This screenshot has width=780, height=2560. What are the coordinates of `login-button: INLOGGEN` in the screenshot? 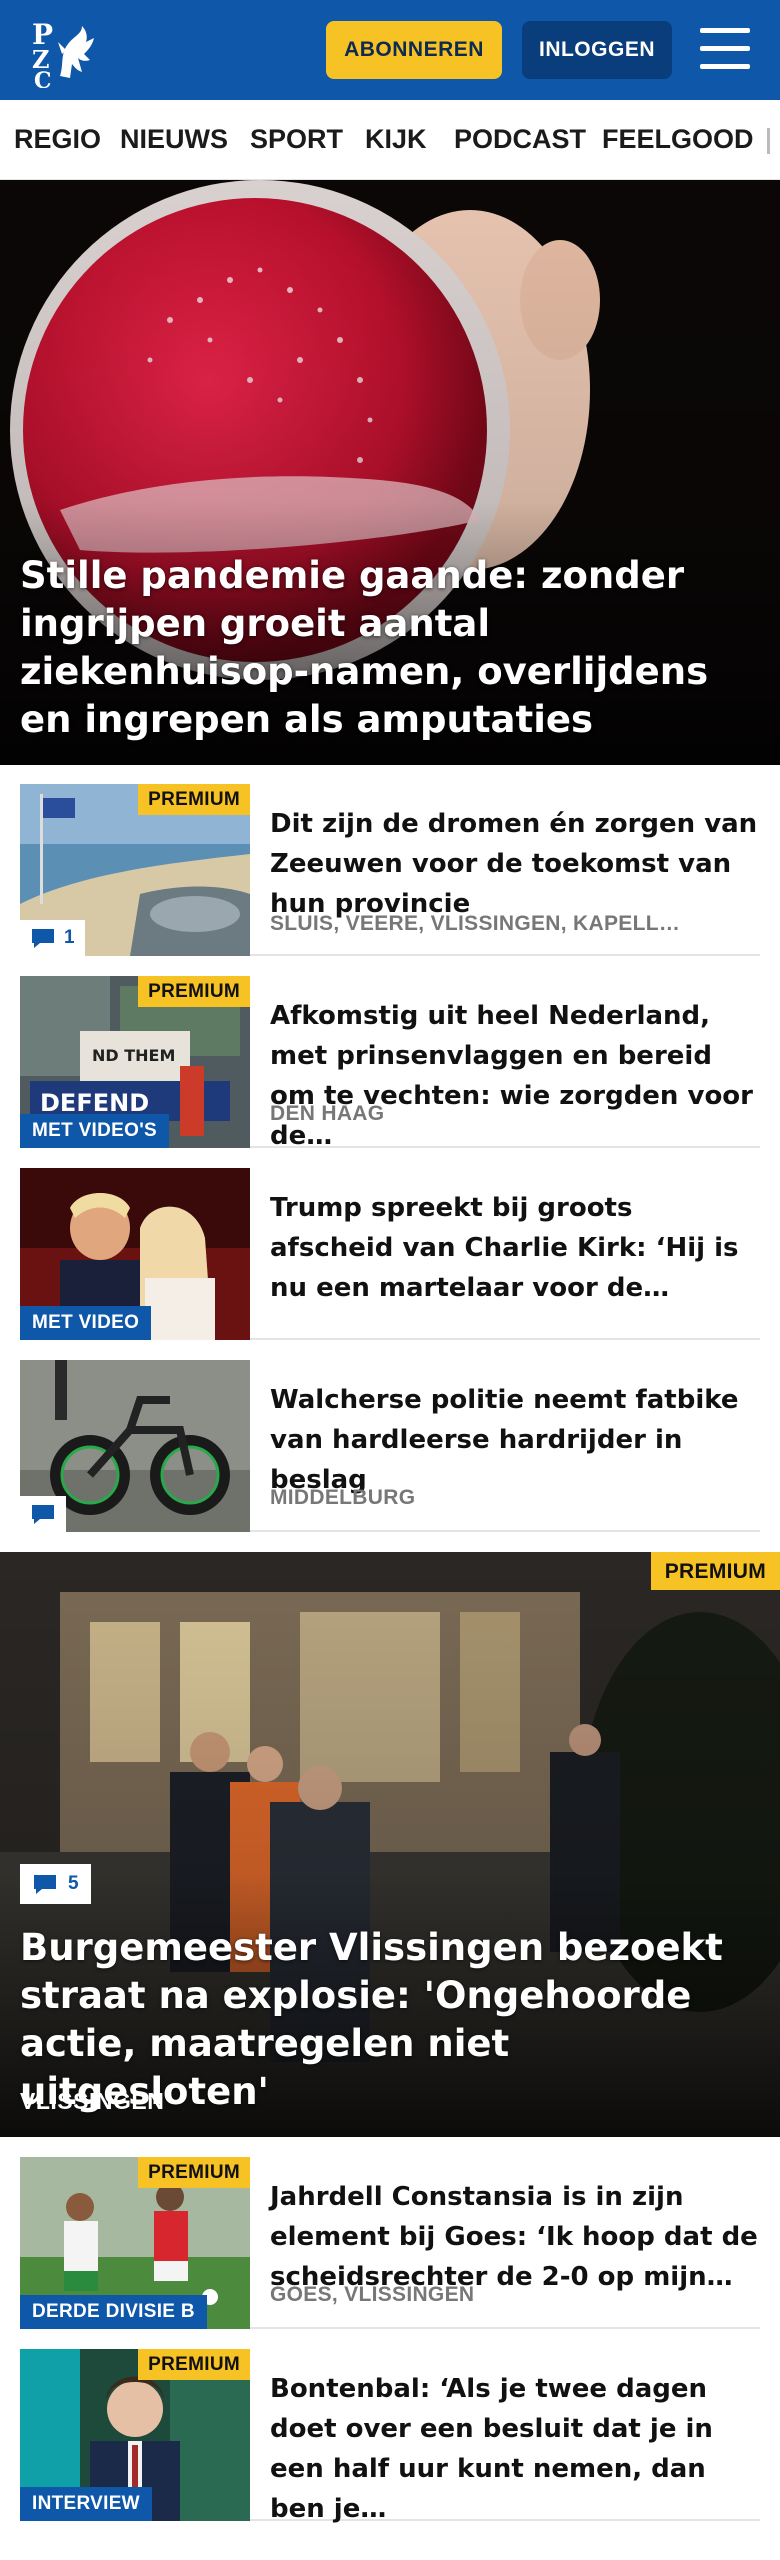 It's located at (597, 50).